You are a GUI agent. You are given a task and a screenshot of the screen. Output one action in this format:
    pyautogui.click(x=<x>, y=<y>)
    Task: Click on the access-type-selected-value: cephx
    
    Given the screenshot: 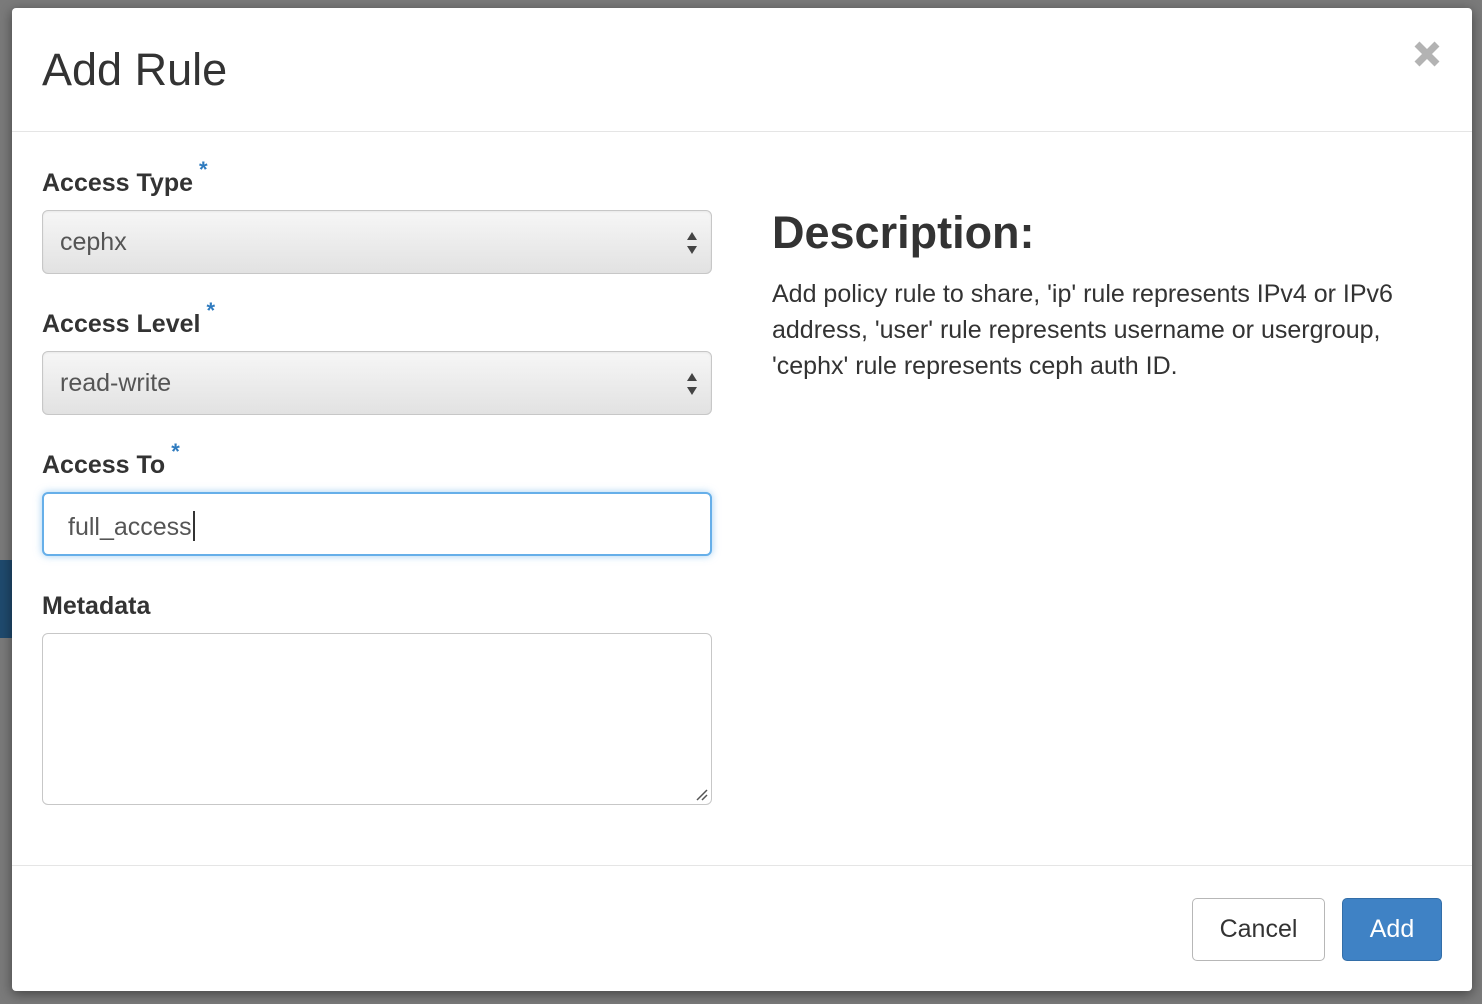 What is the action you would take?
    pyautogui.click(x=93, y=242)
    